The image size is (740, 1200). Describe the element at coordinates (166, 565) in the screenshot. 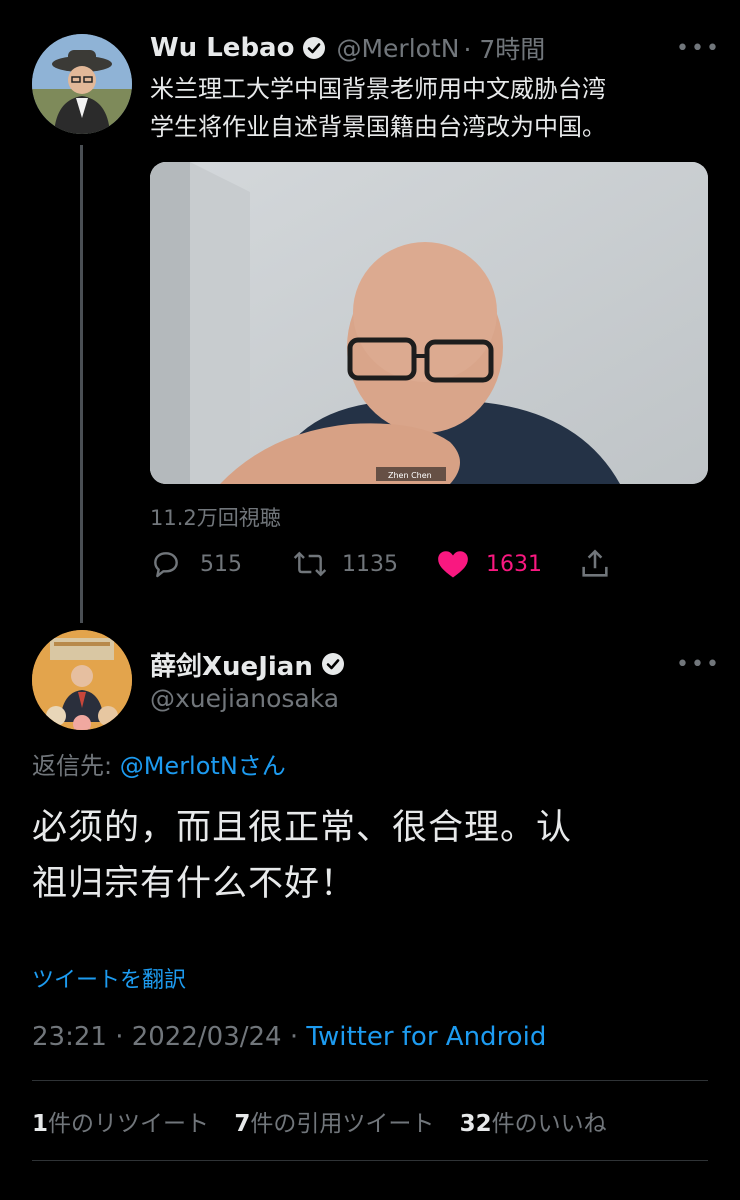

I see `reply-icon` at that location.